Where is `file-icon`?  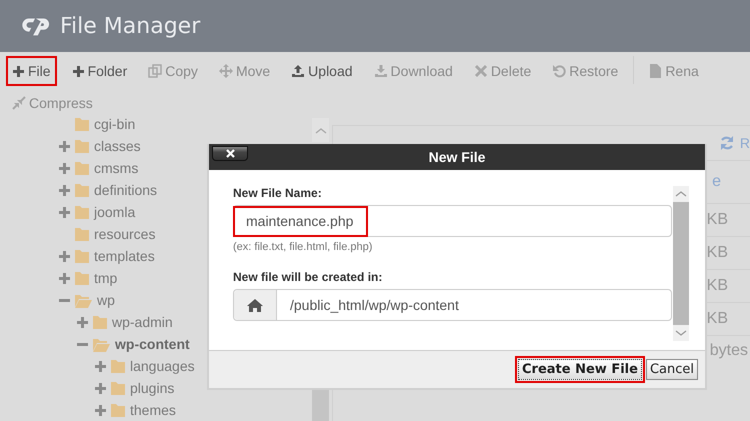
file-icon is located at coordinates (655, 71).